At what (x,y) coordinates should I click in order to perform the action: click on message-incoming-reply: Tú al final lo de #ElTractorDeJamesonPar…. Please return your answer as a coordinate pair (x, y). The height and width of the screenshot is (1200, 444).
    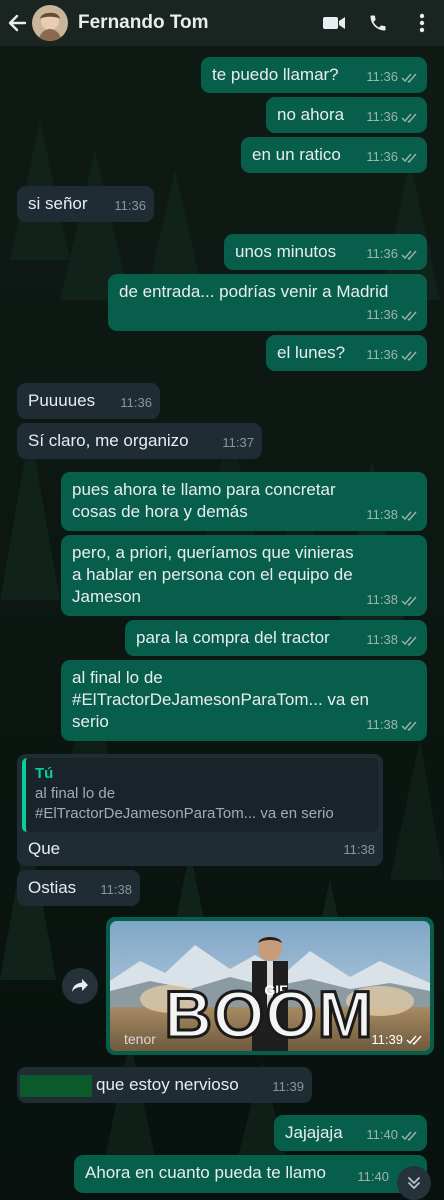
    Looking at the image, I should click on (200, 810).